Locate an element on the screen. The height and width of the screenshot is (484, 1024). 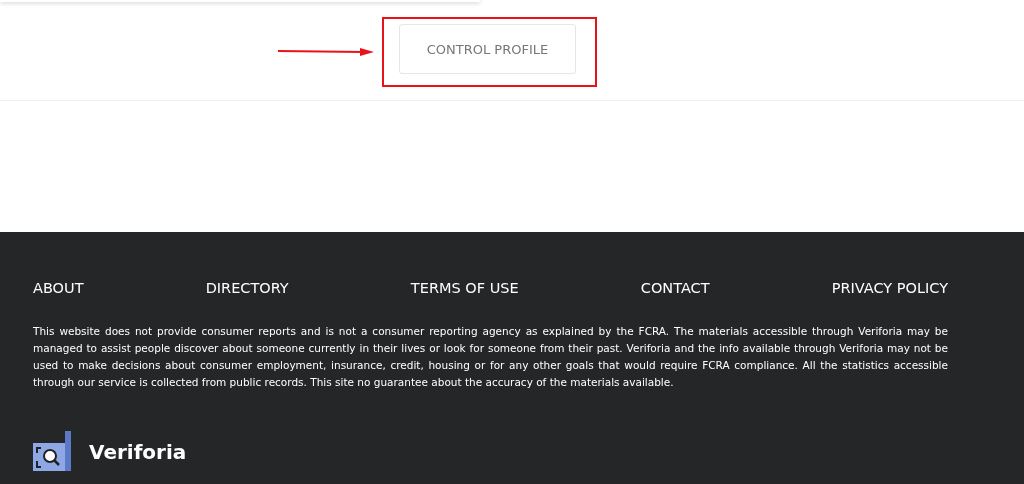
footer-link: PRIVACY POLICY is located at coordinates (889, 288).